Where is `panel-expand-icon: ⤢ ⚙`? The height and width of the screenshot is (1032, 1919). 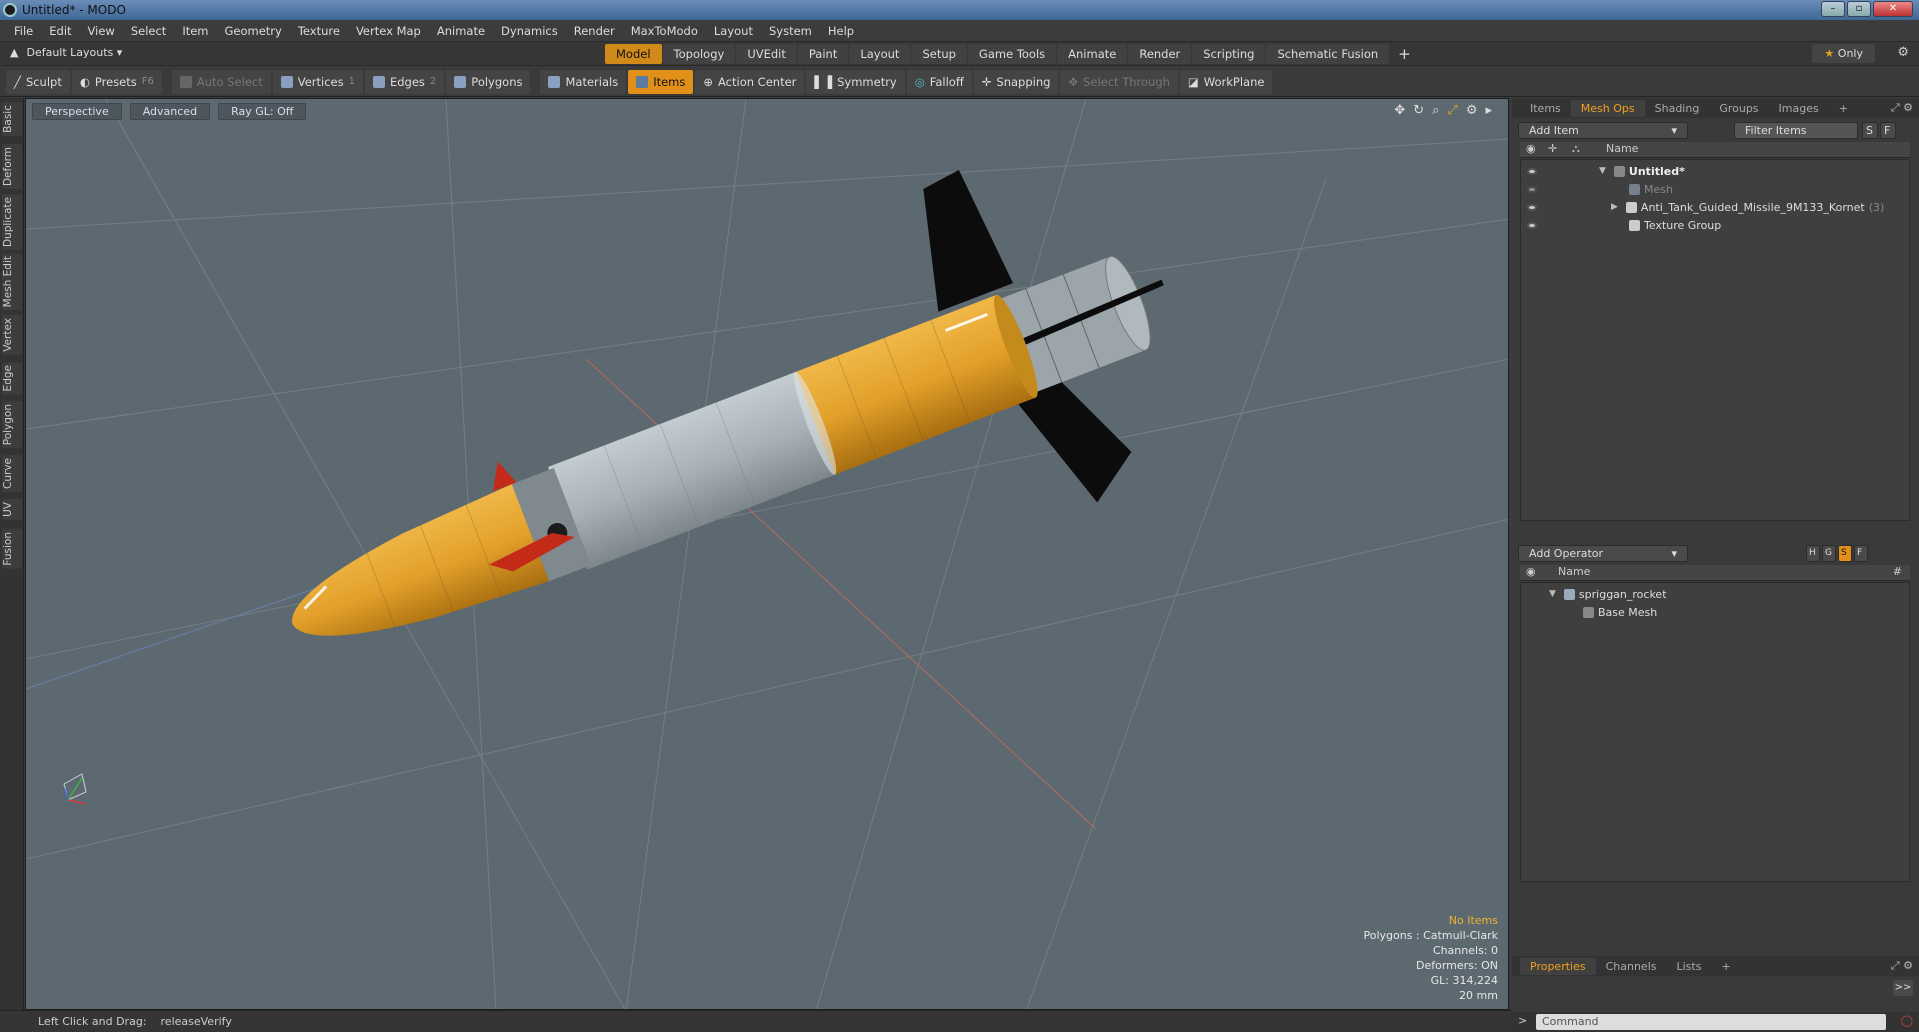
panel-expand-icon: ⤢ ⚙ is located at coordinates (1902, 108).